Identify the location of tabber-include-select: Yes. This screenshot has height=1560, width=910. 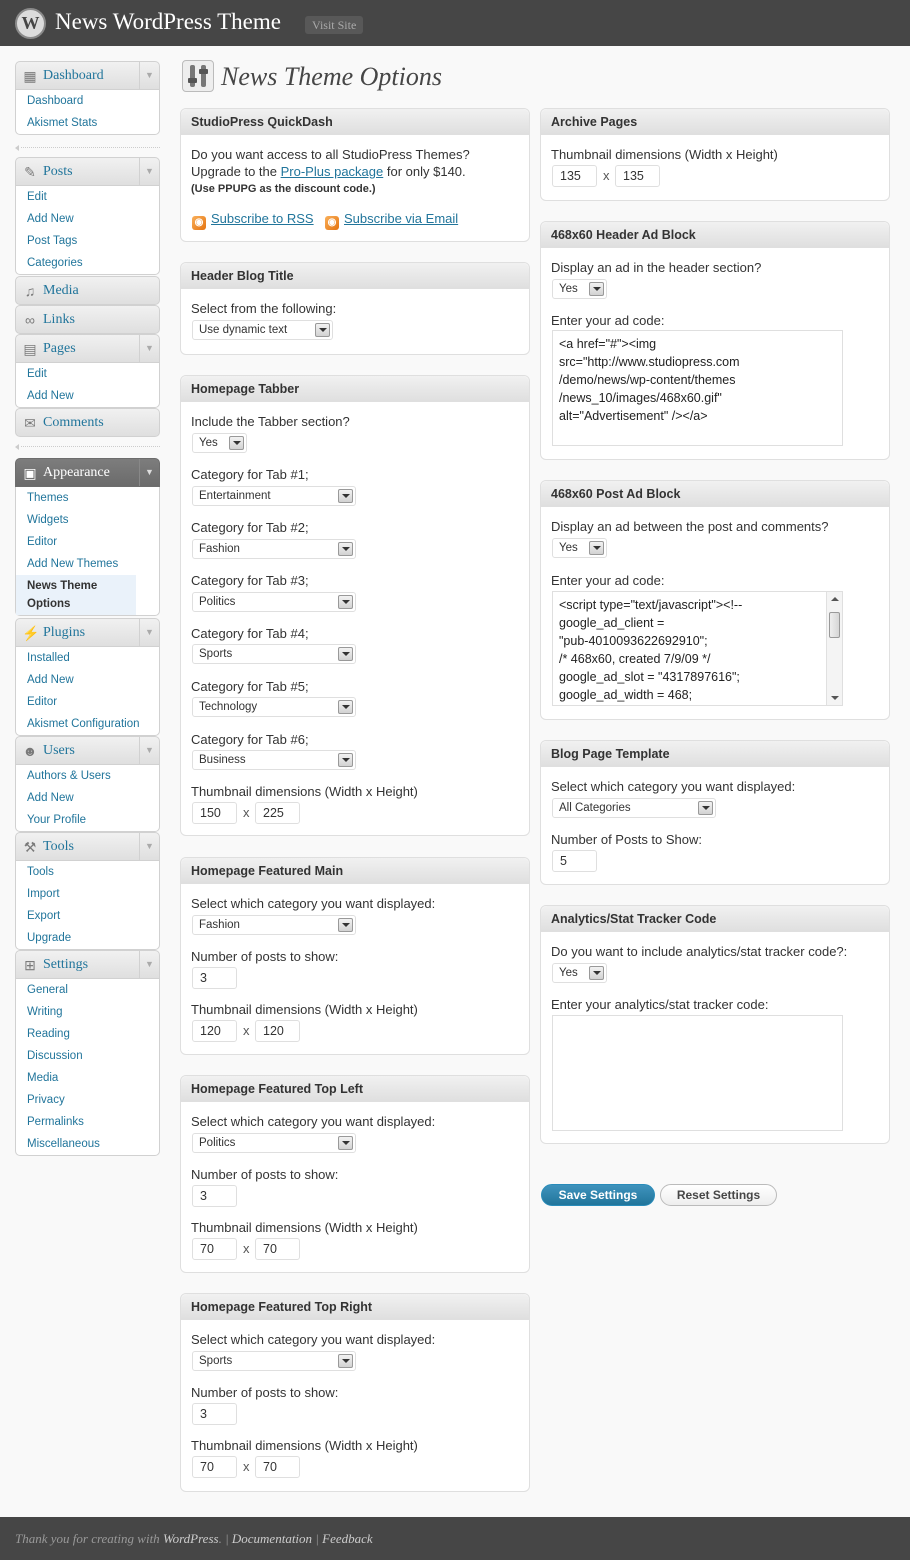
(219, 443).